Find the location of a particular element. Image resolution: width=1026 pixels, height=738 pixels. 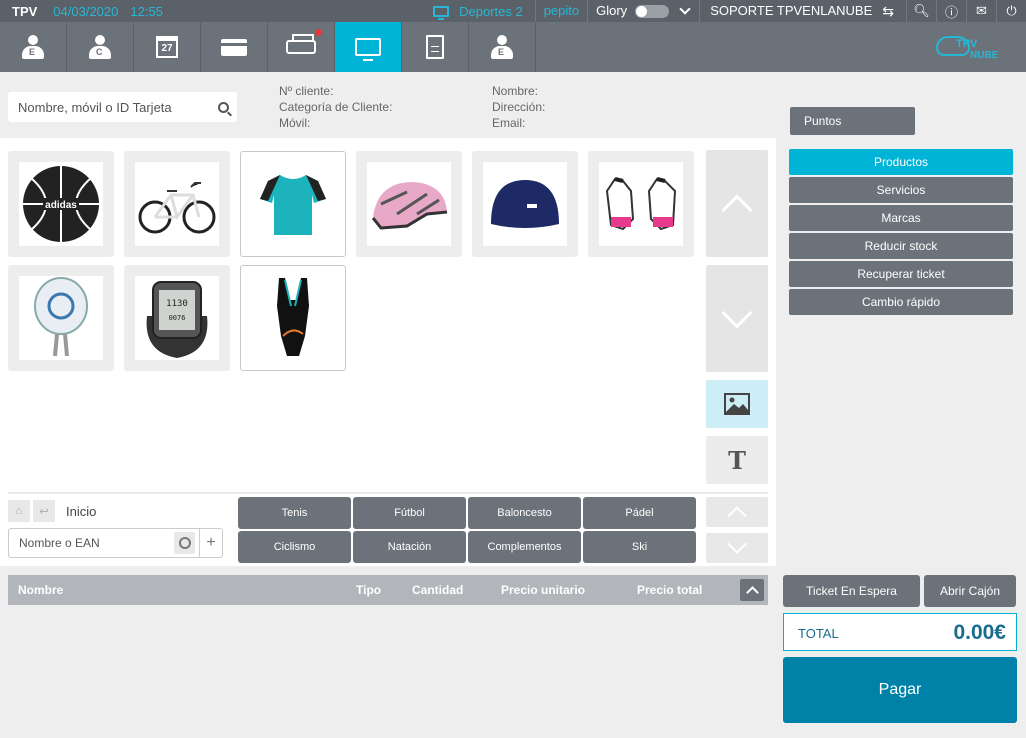

menu-recuperar-ticket: Recuperar ticket is located at coordinates (901, 274).